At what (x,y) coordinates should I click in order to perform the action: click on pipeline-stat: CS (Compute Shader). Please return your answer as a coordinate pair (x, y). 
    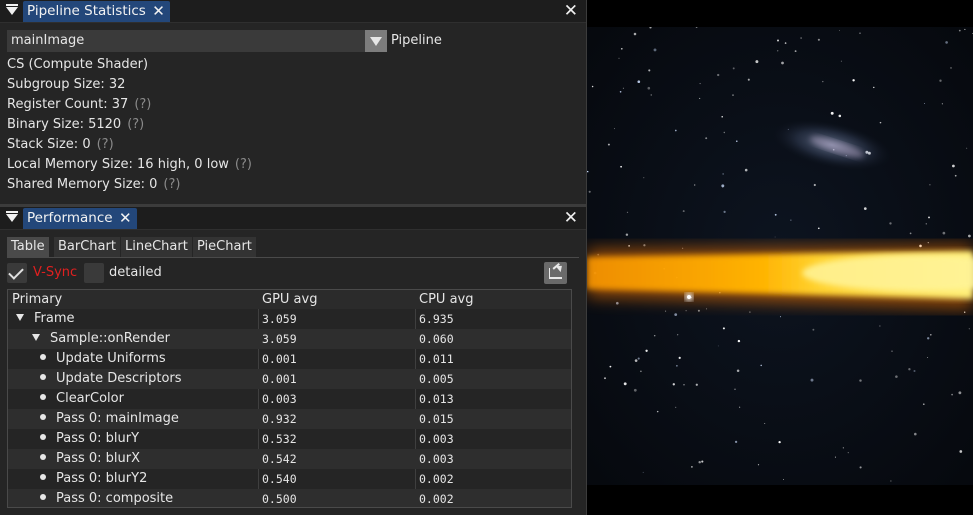
    Looking at the image, I should click on (77, 64).